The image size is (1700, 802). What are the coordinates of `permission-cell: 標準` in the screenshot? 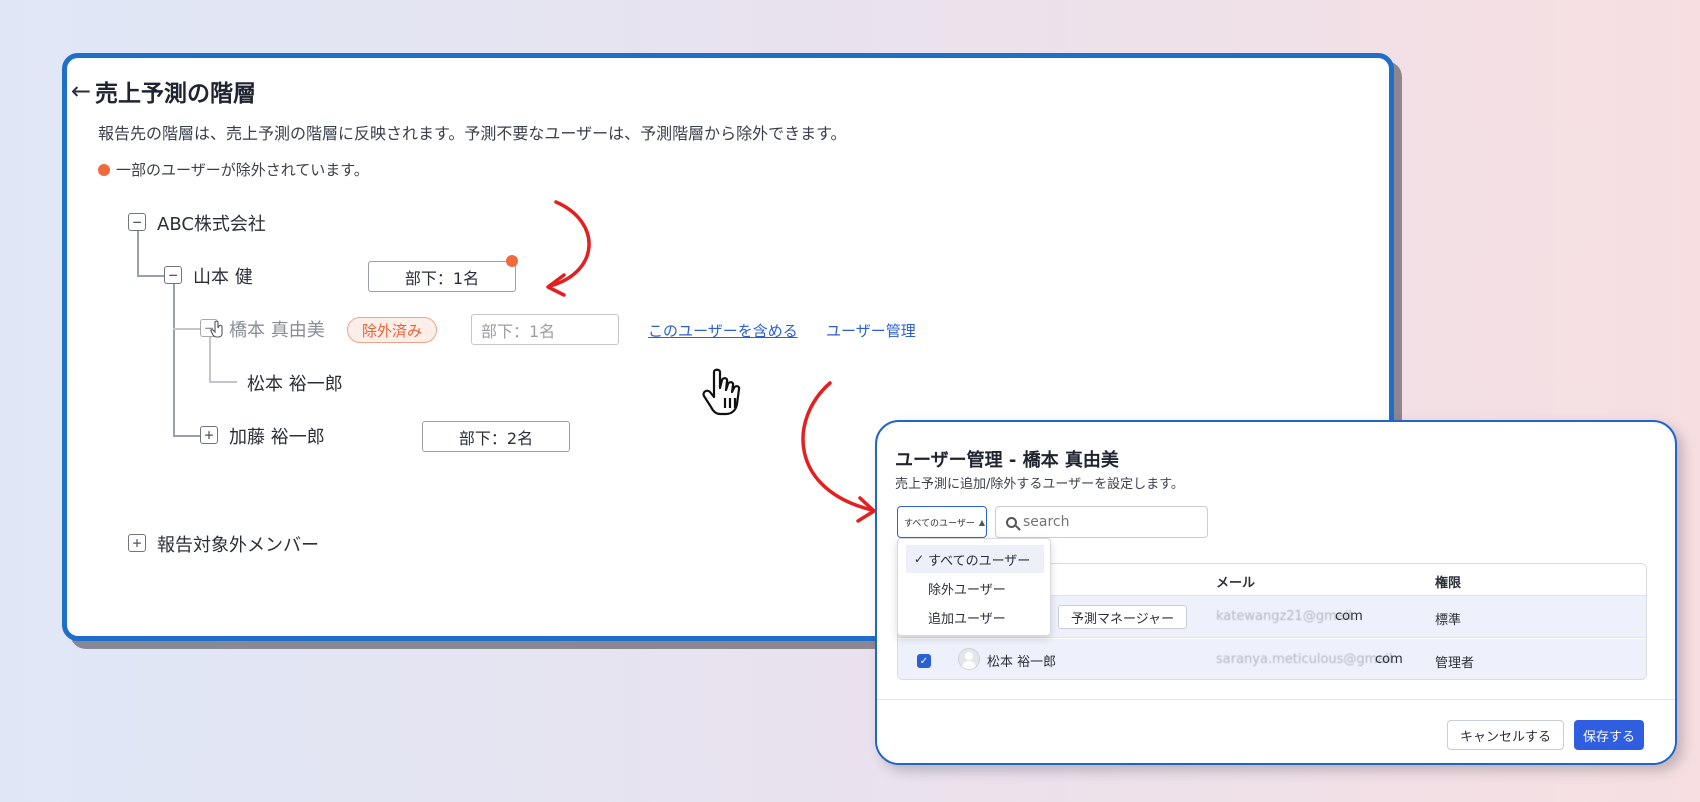 It's located at (1448, 620).